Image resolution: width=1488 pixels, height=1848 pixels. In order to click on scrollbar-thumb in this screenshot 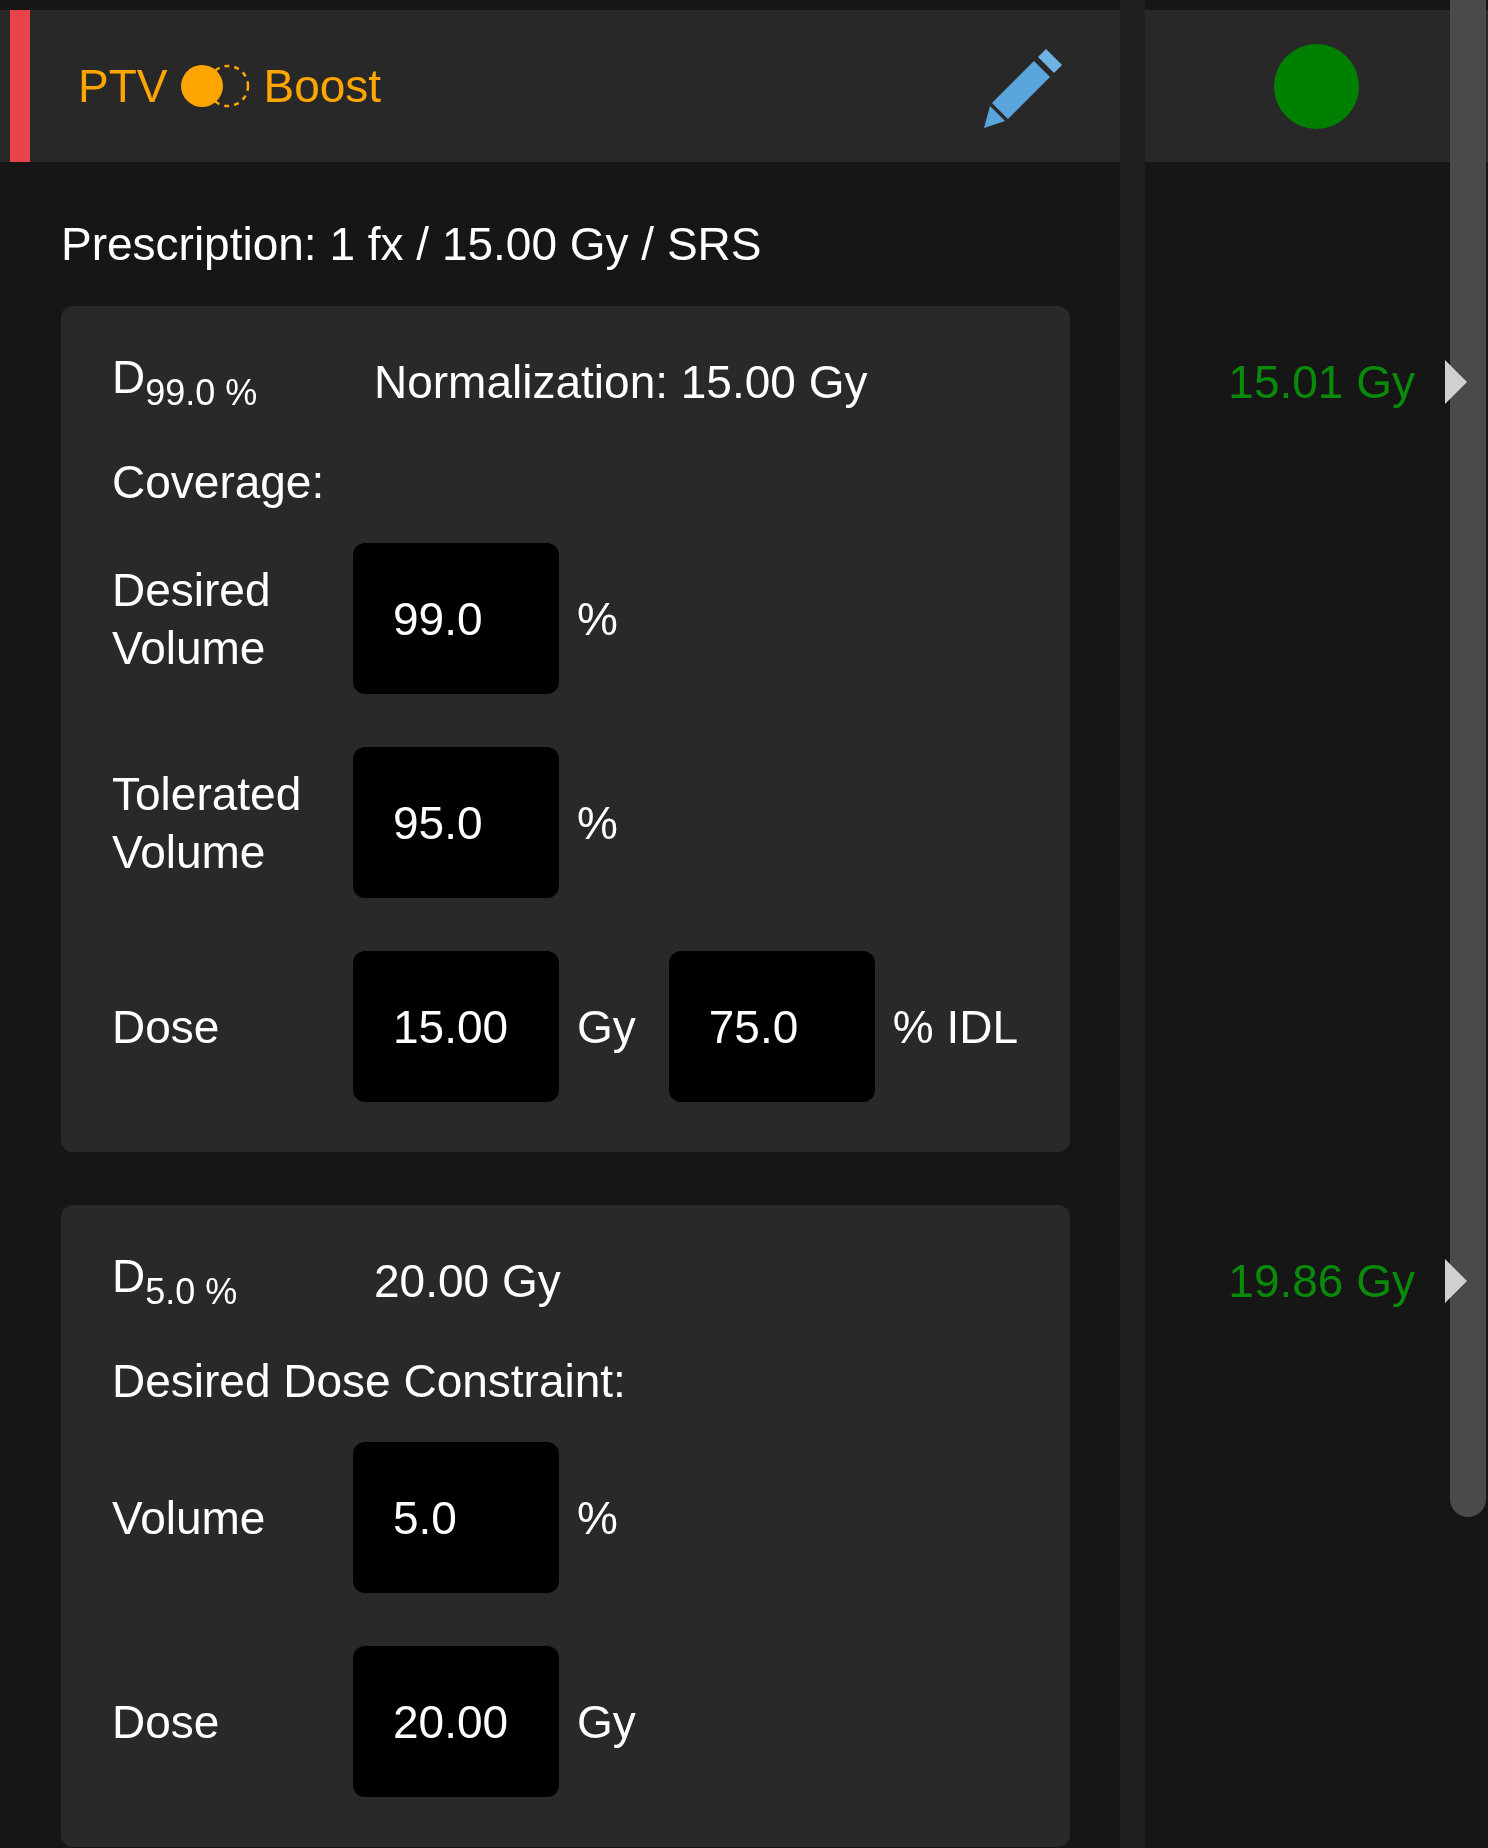, I will do `click(1468, 758)`.